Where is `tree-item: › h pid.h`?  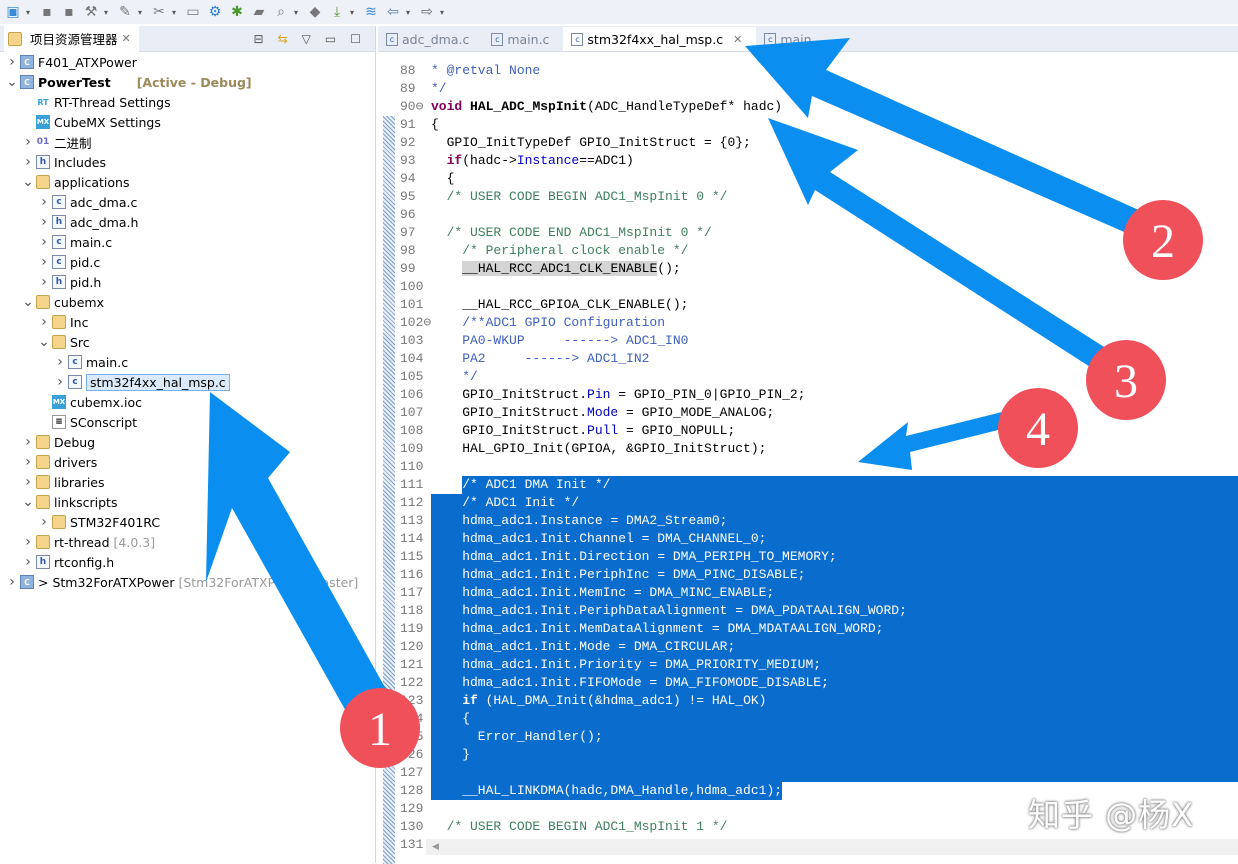 tree-item: › h pid.h is located at coordinates (69, 282).